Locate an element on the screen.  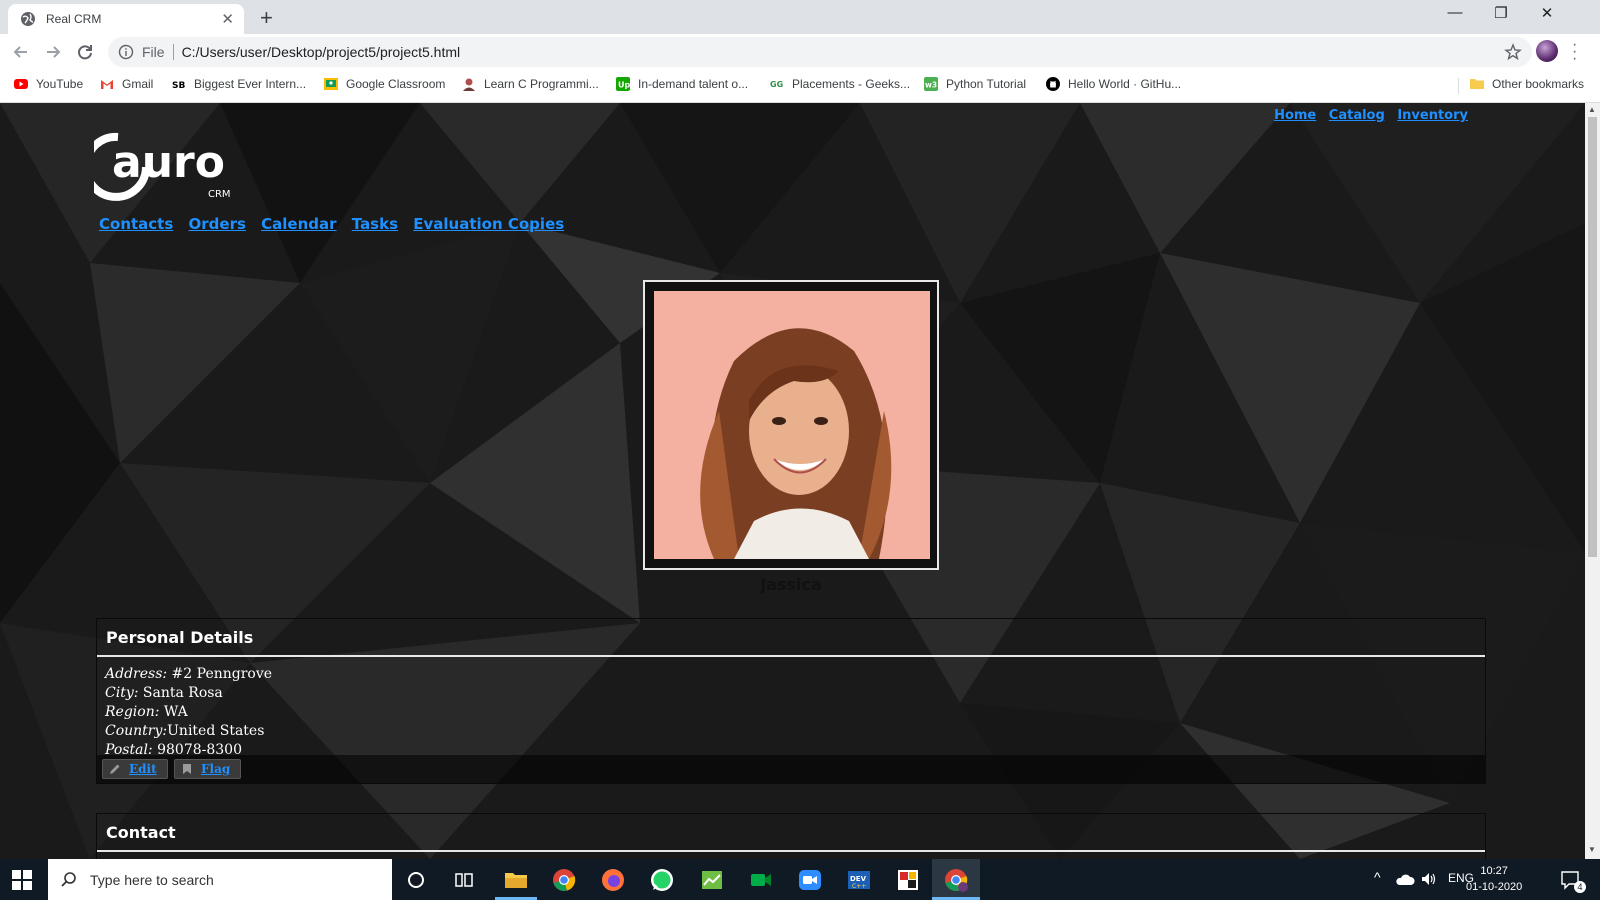
svg-text: C++ is located at coordinates (859, 886).